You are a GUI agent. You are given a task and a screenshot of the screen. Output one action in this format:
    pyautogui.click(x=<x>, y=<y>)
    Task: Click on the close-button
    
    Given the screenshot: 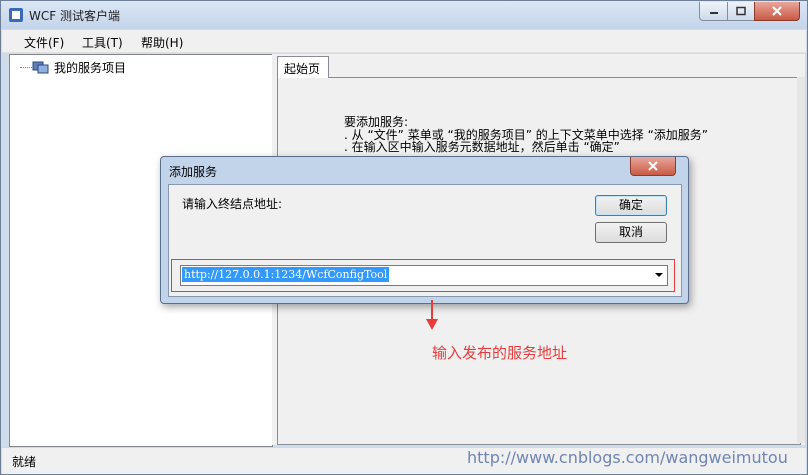 What is the action you would take?
    pyautogui.click(x=777, y=11)
    